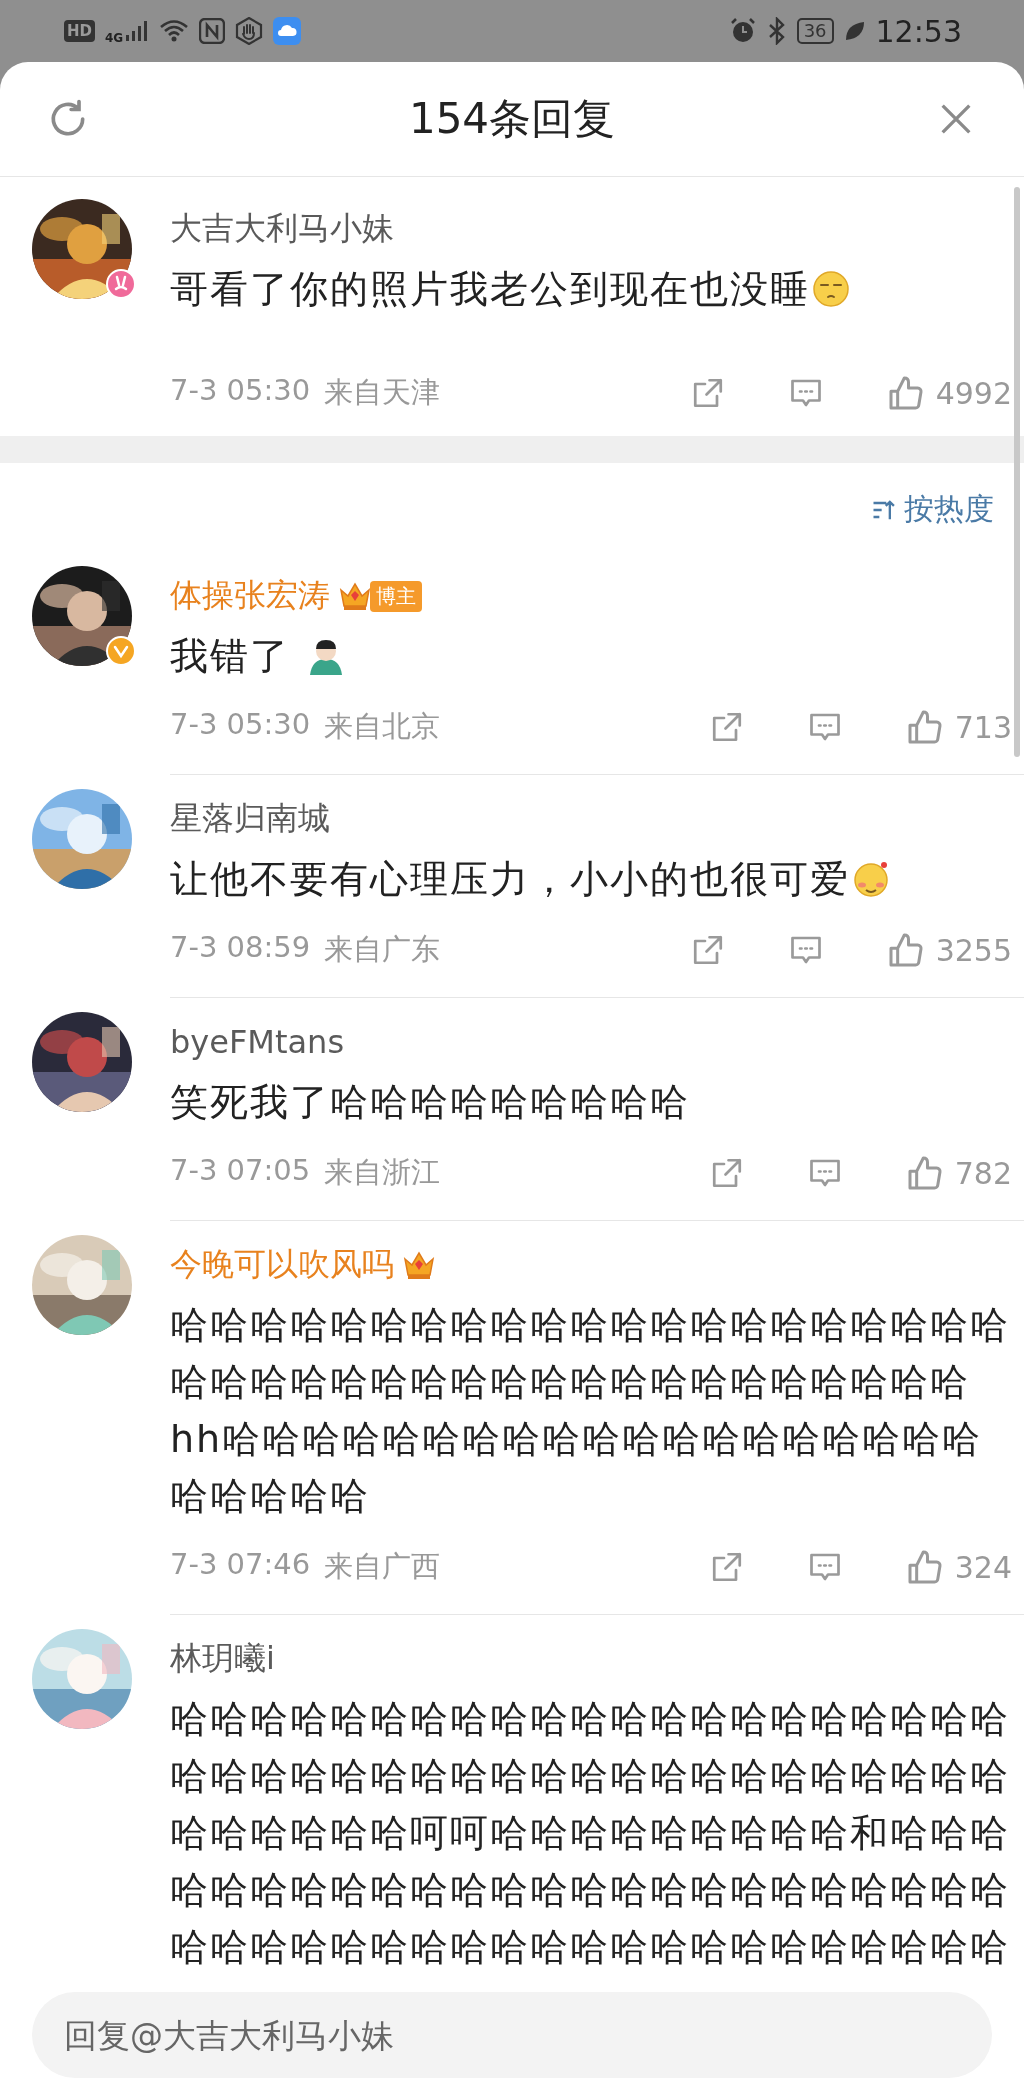 The width and height of the screenshot is (1024, 2090). What do you see at coordinates (591, 656) in the screenshot?
I see `comment-text: 我错了` at bounding box center [591, 656].